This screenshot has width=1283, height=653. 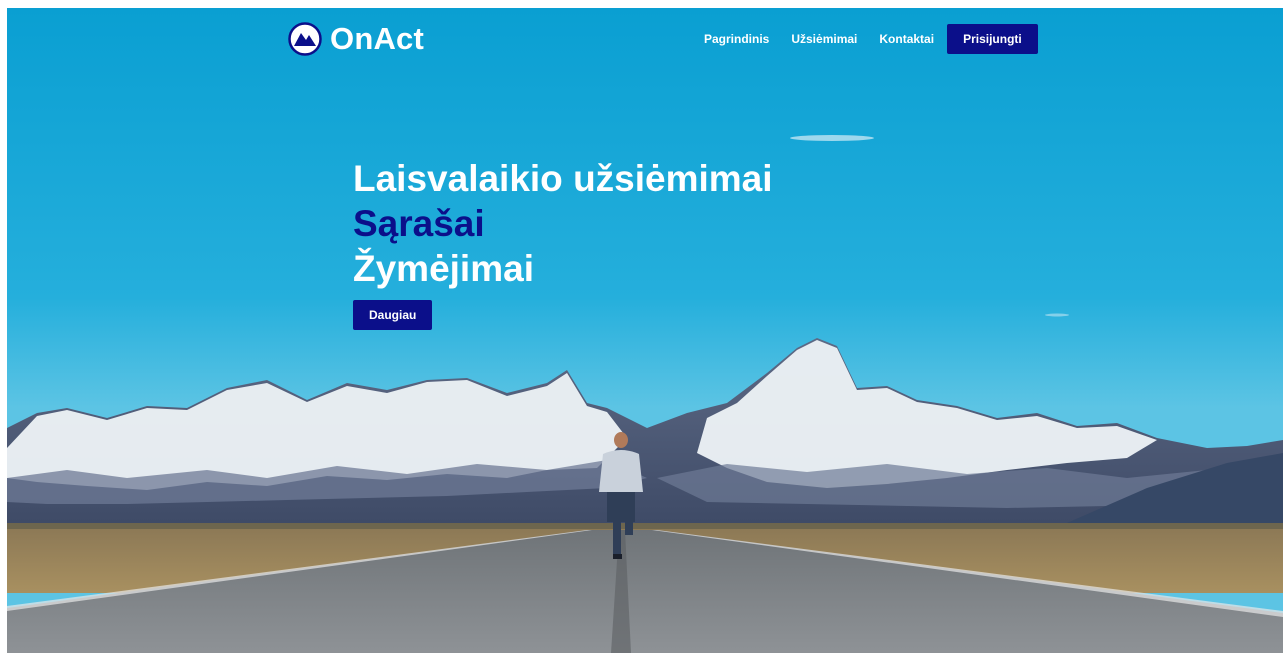 I want to click on hero-heading-lists: Sąrašai, so click(x=419, y=223).